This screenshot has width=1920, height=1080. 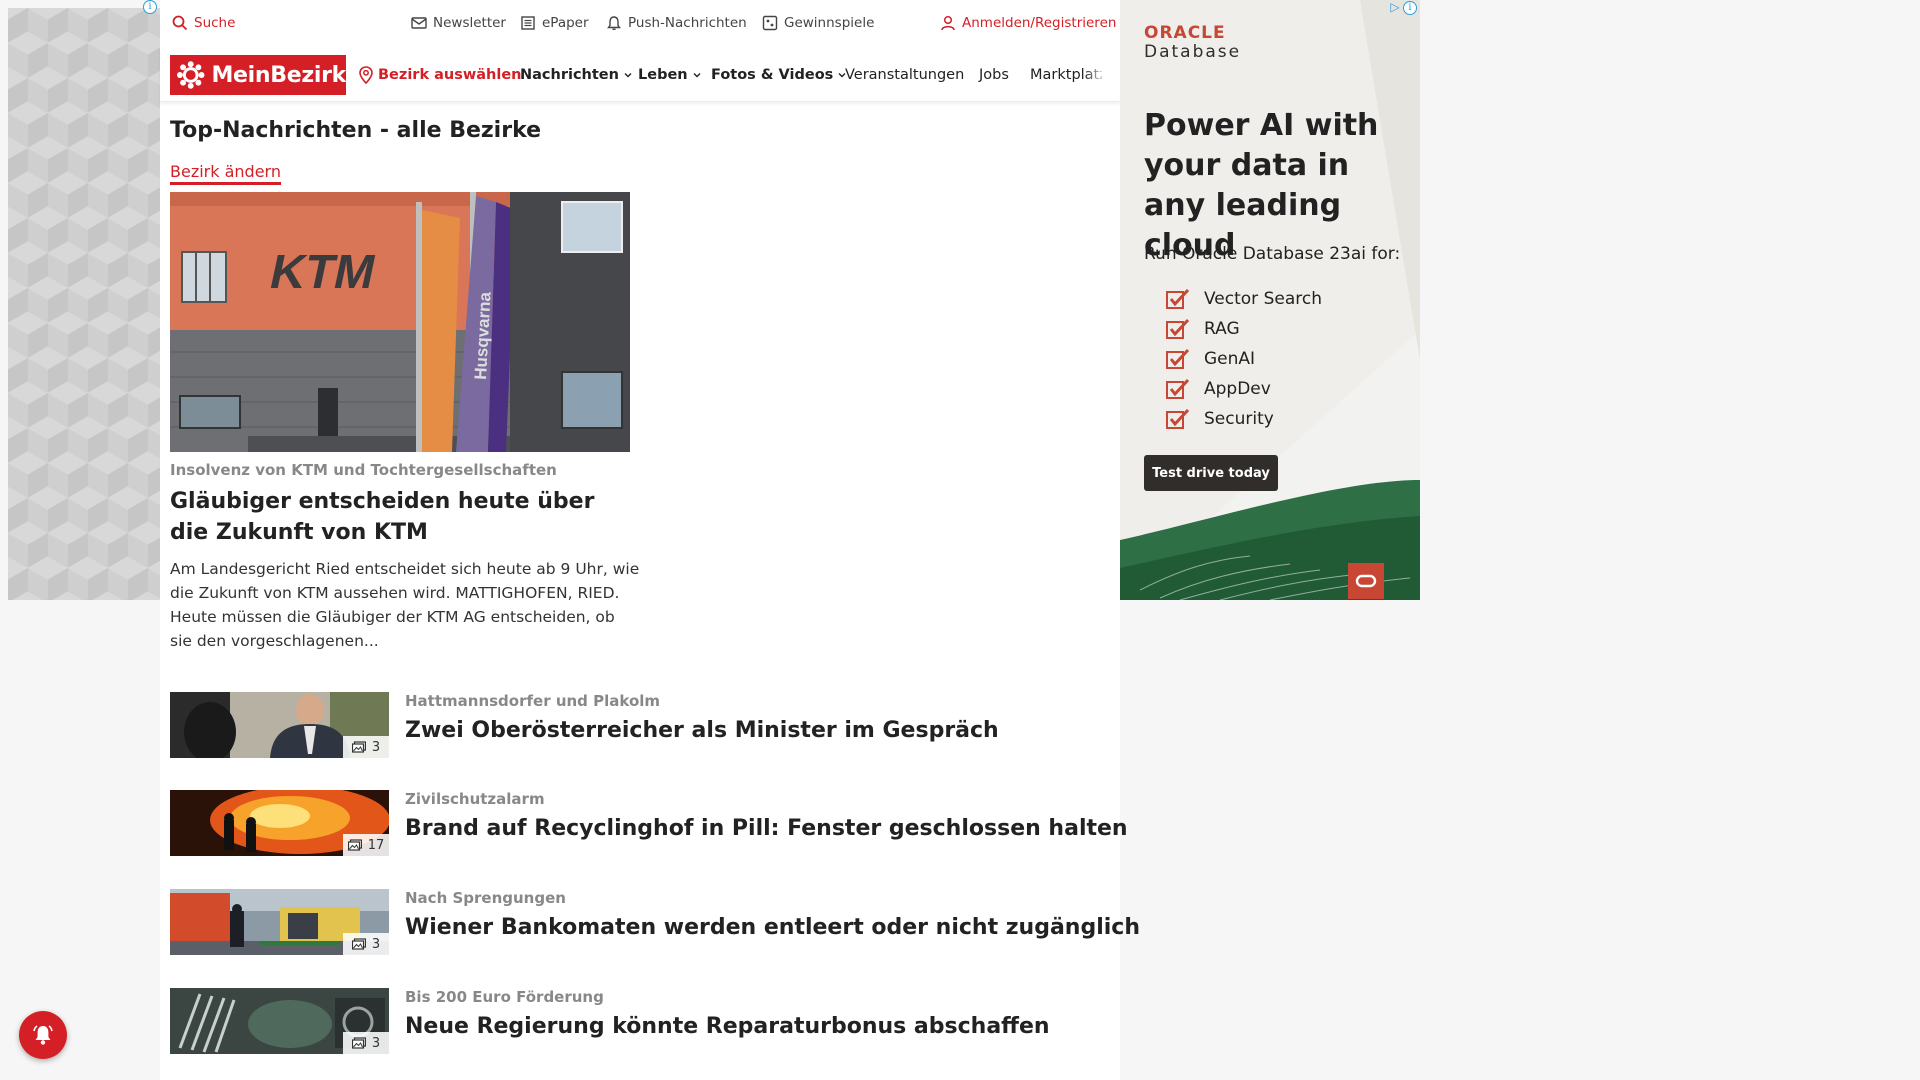 What do you see at coordinates (376, 845) in the screenshot?
I see `photo-count: 17` at bounding box center [376, 845].